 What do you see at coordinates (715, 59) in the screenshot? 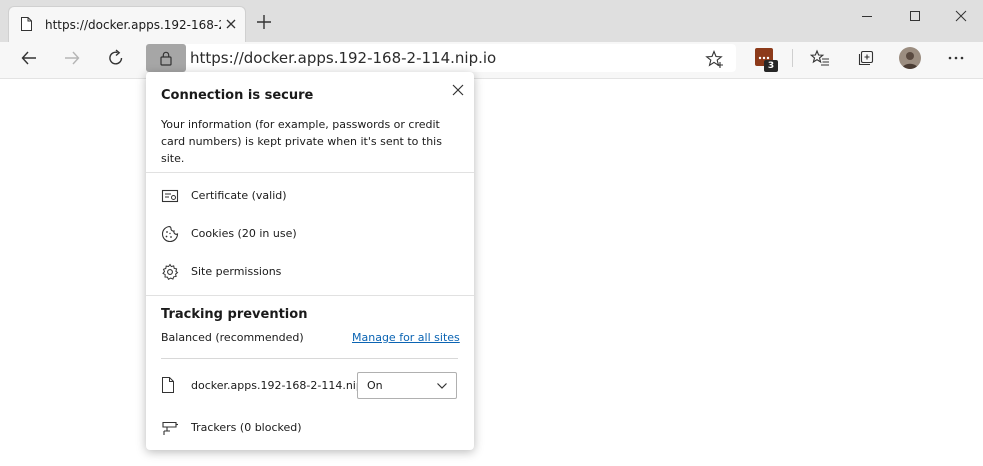
I see `add-favorite-icon` at bounding box center [715, 59].